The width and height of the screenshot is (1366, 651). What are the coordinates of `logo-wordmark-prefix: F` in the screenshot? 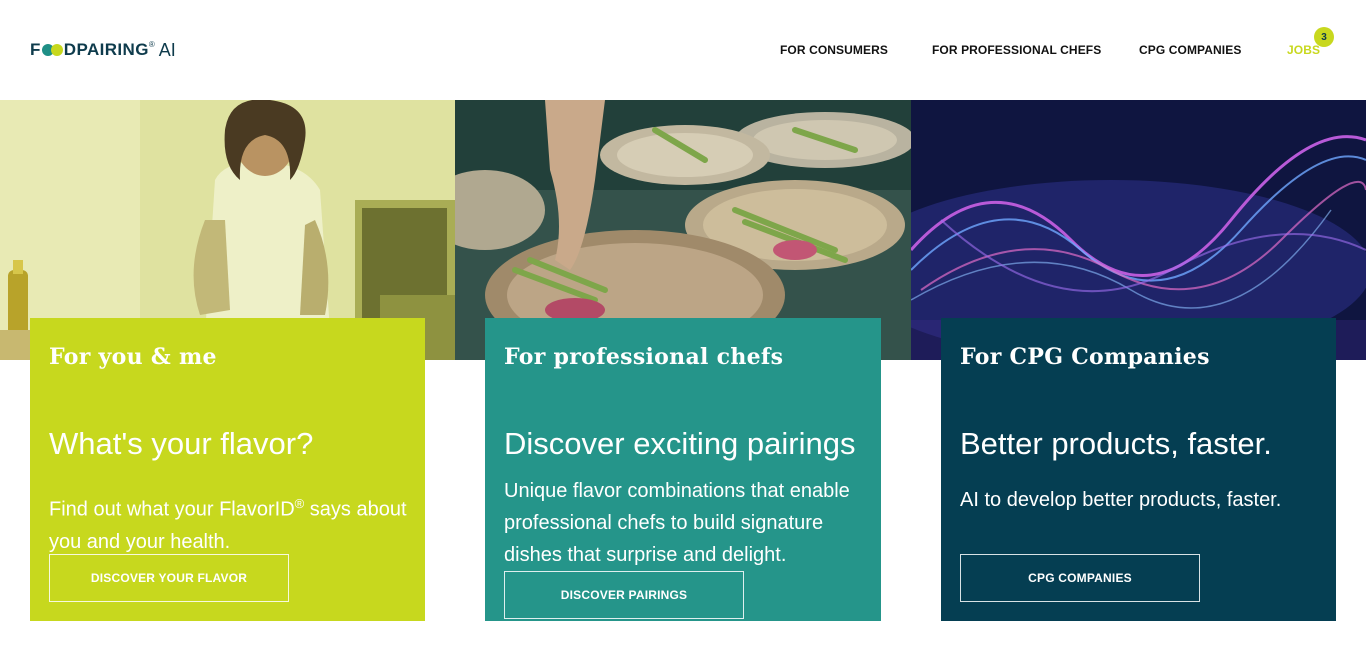 It's located at (35, 49).